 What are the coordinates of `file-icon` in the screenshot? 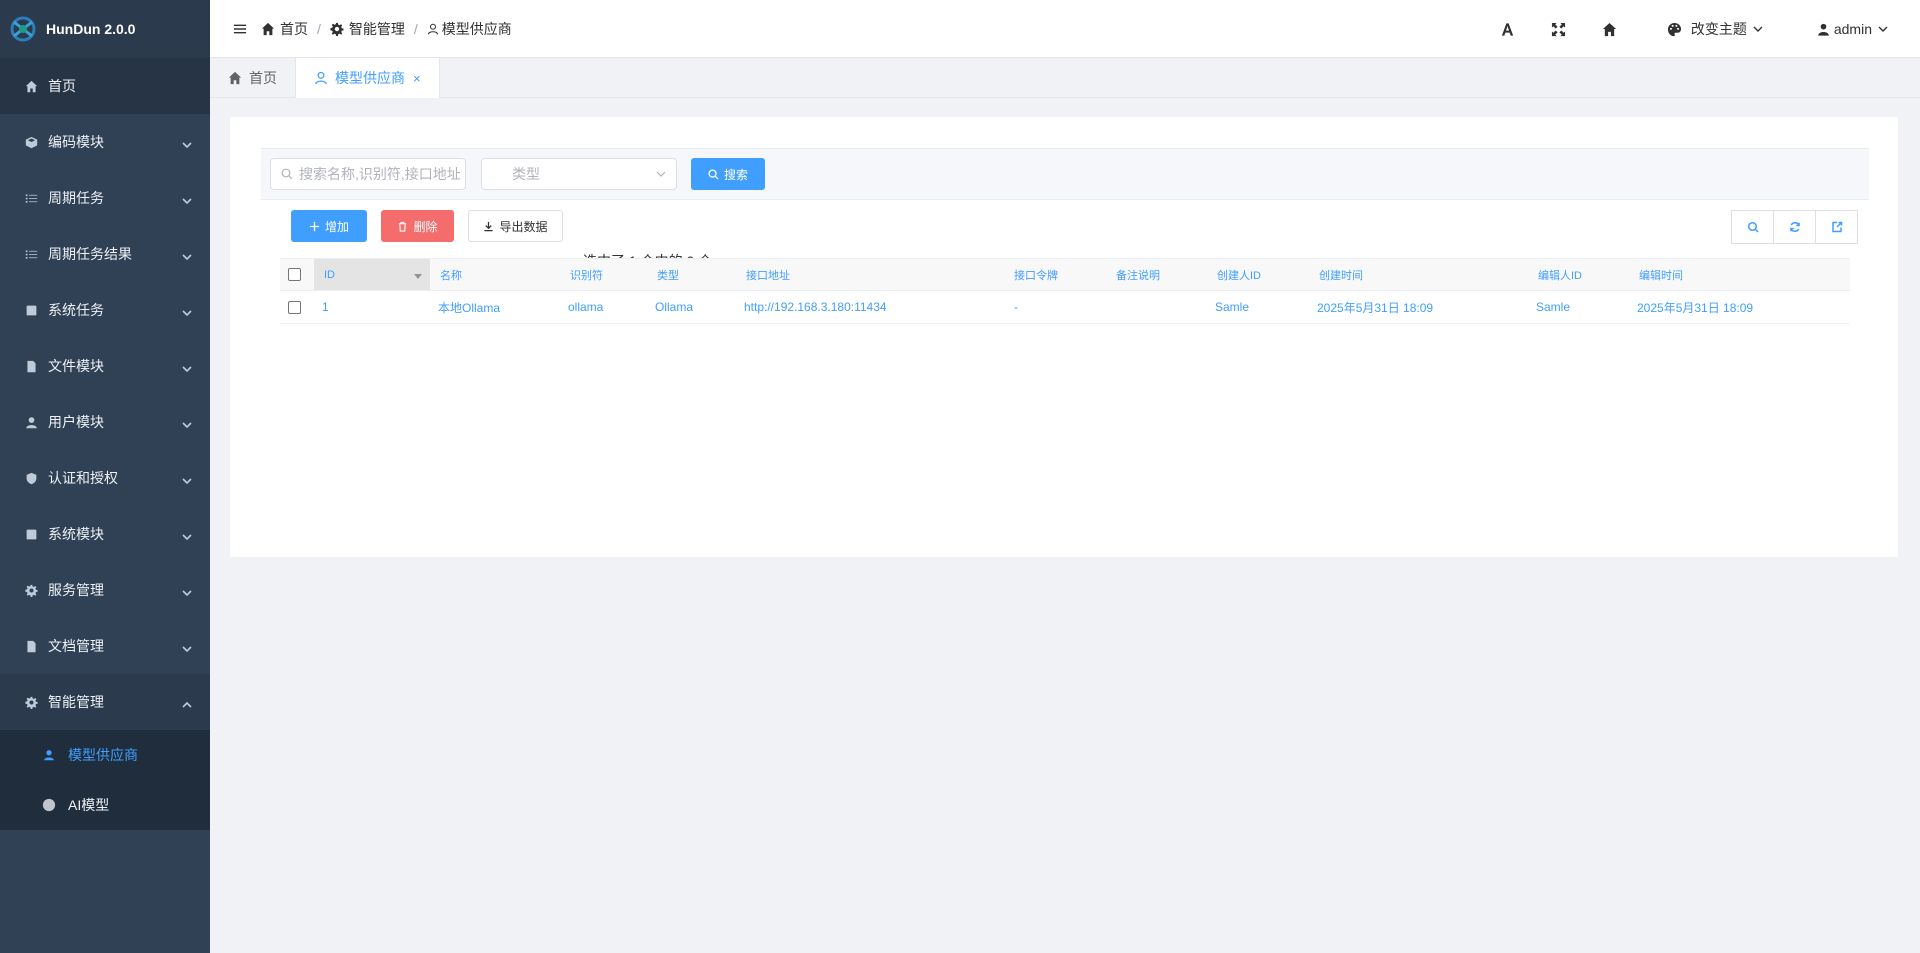 It's located at (31, 646).